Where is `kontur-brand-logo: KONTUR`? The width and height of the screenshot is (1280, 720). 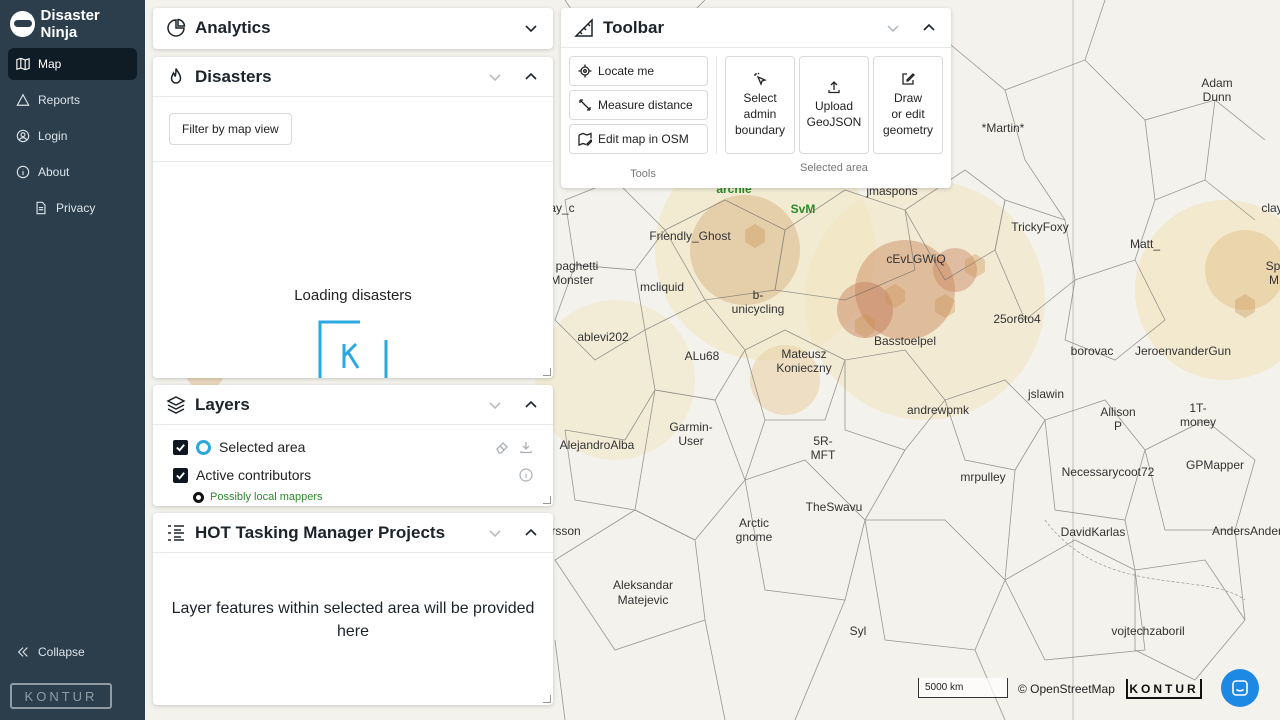
kontur-brand-logo: KONTUR is located at coordinates (61, 696).